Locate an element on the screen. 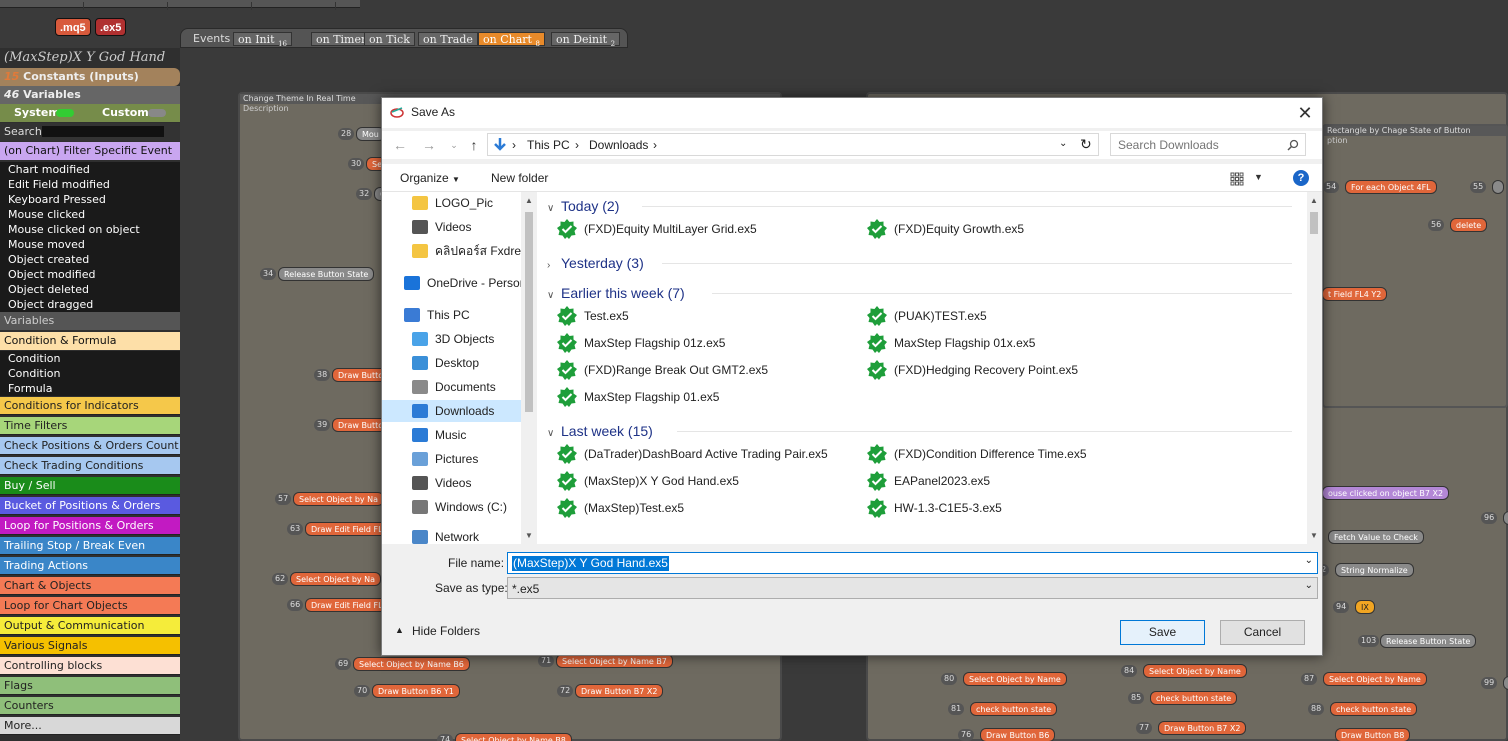  category-item: Buy / Sell is located at coordinates (90, 486).